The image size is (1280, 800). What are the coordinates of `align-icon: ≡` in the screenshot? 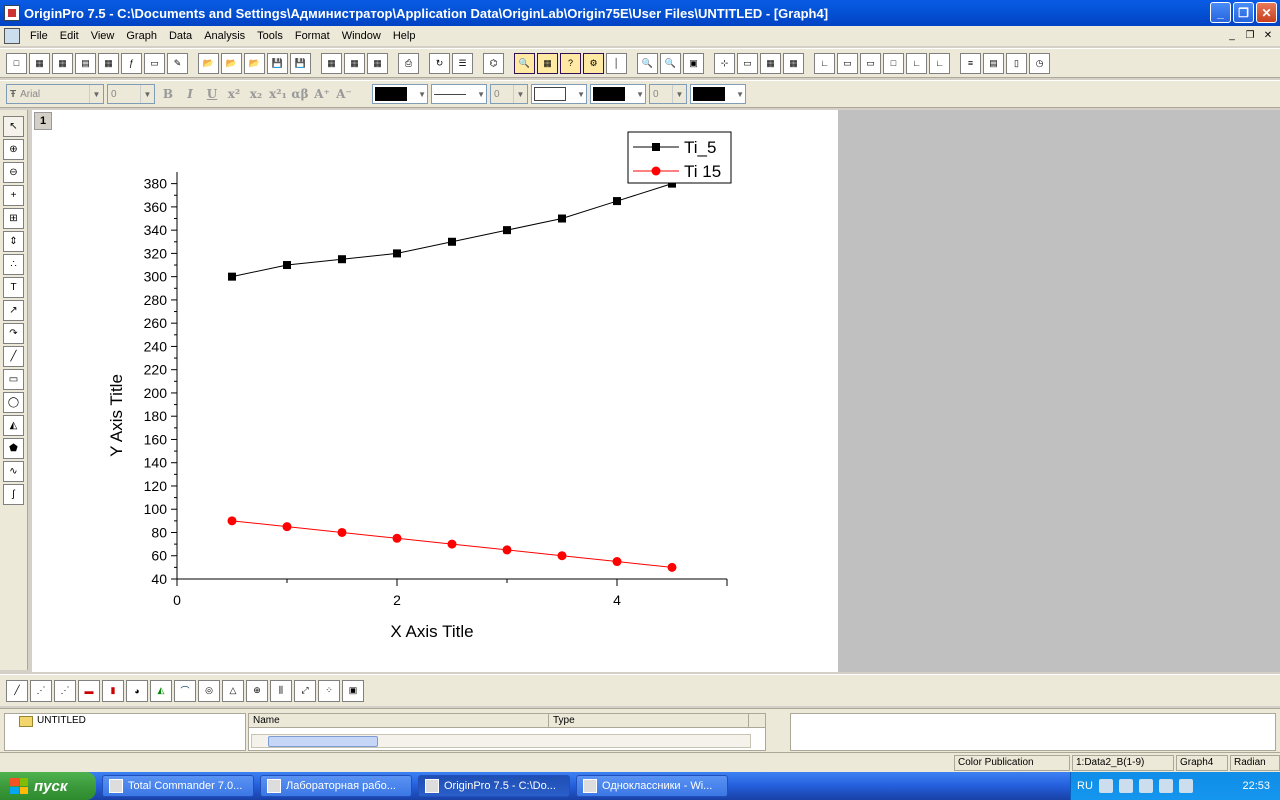 It's located at (970, 63).